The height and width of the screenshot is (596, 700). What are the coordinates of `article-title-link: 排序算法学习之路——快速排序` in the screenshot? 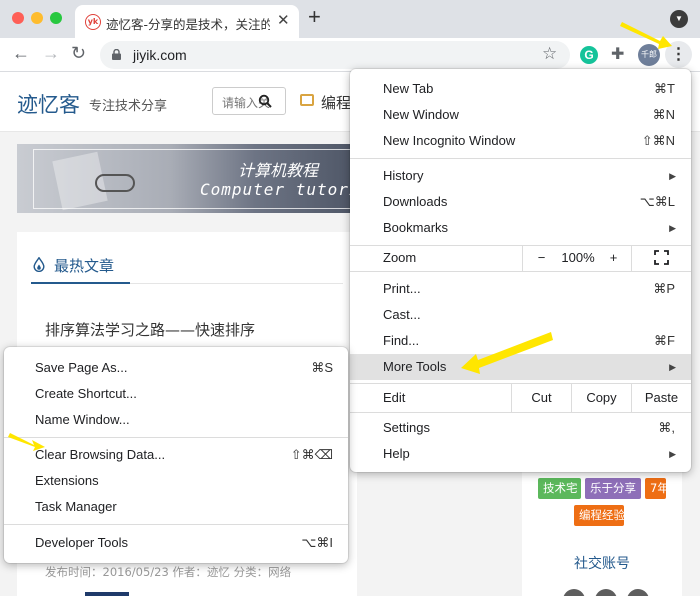 It's located at (150, 329).